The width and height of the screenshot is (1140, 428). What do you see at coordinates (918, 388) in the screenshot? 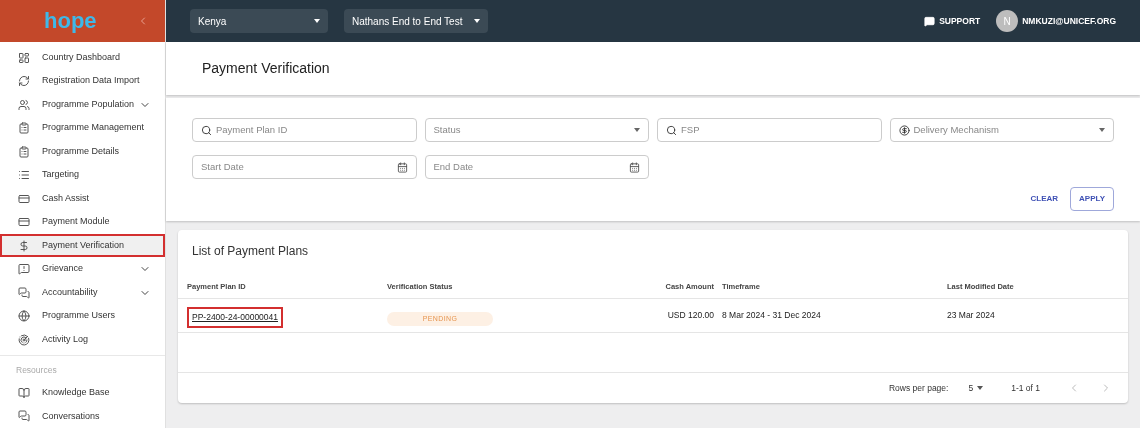
I see `rows-per-page-label: Rows per page:` at bounding box center [918, 388].